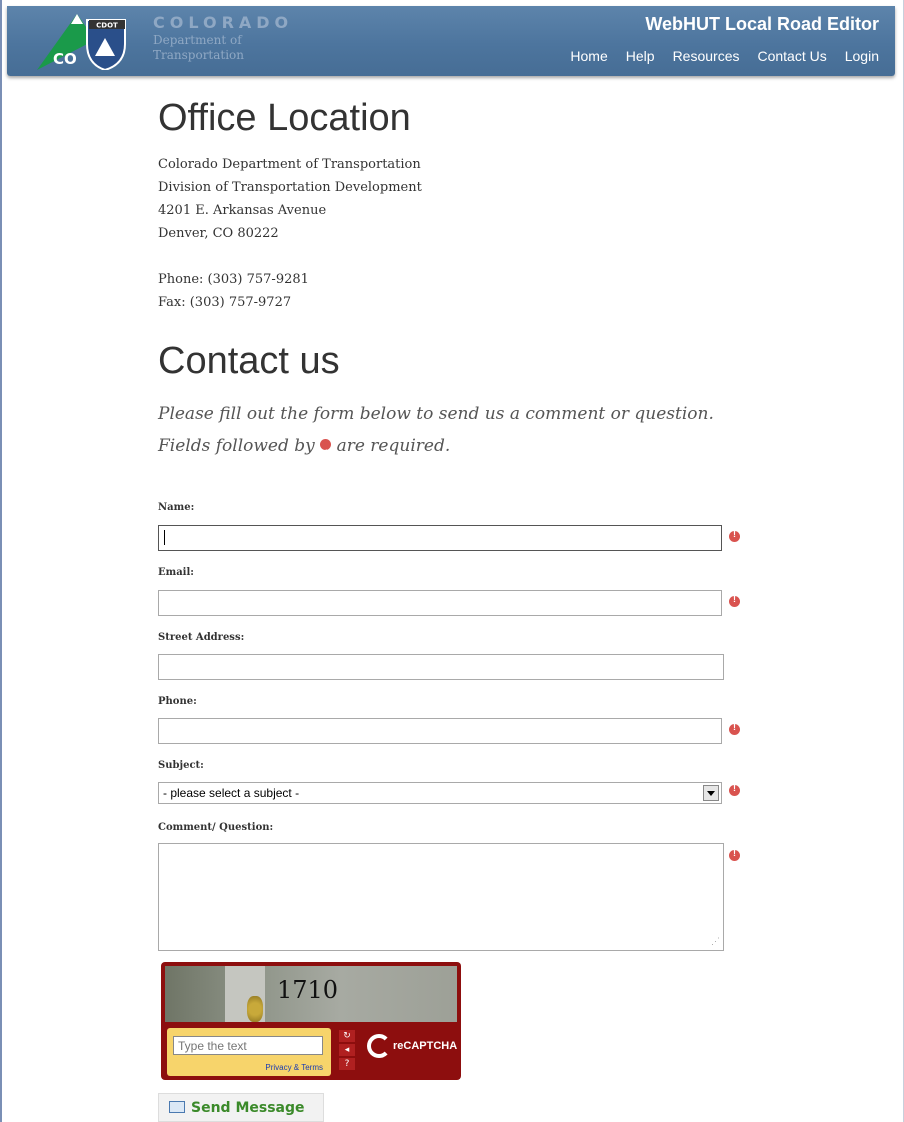 This screenshot has width=904, height=1122. I want to click on captcha-image: 1710, so click(311, 994).